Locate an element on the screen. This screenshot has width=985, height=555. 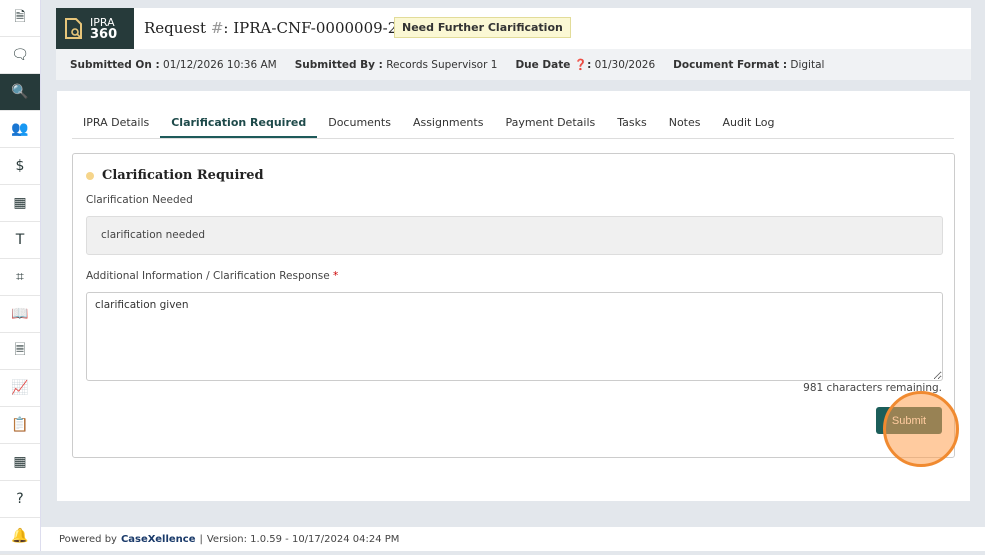
tab-tasks: Tasks is located at coordinates (631, 123).